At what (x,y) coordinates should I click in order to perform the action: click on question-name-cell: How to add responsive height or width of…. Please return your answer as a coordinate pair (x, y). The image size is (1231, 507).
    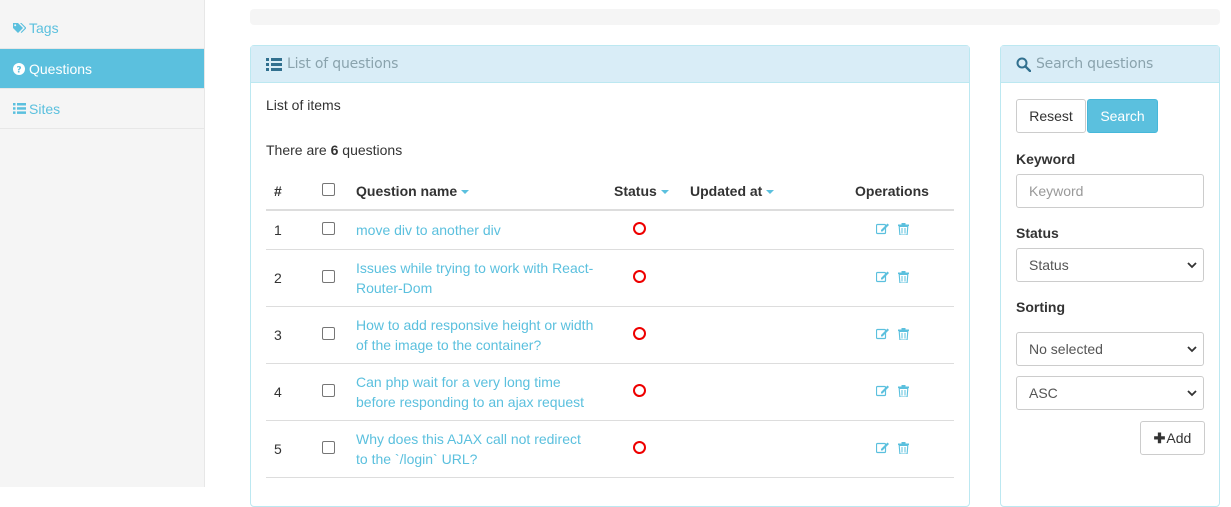
    Looking at the image, I should click on (485, 335).